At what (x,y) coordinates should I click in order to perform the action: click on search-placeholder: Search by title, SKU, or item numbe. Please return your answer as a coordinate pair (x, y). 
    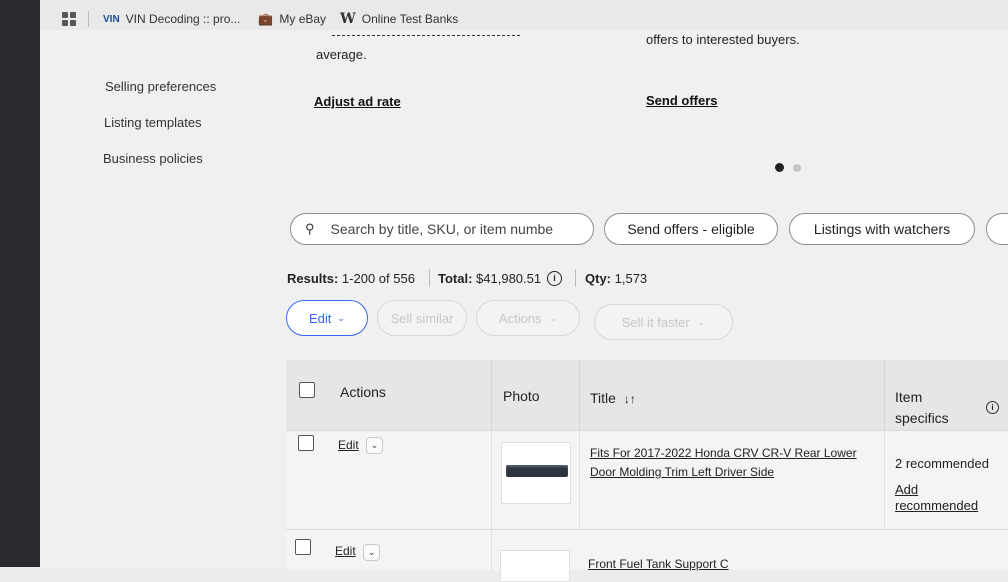
    Looking at the image, I should click on (442, 229).